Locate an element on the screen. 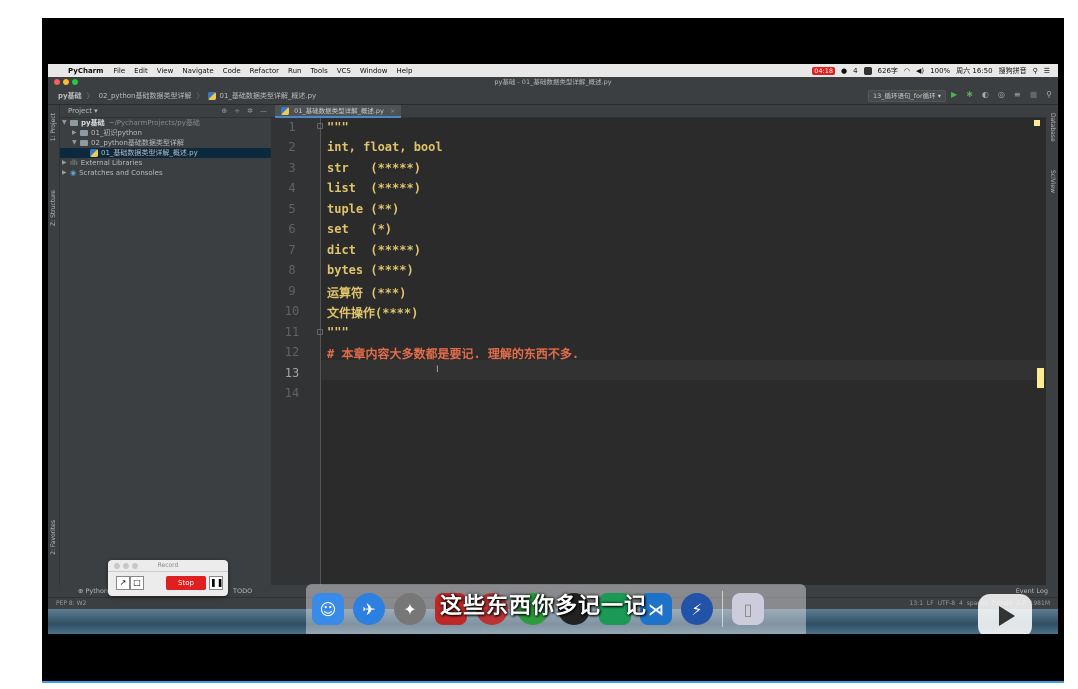  record-stop-button: Stop is located at coordinates (186, 583).